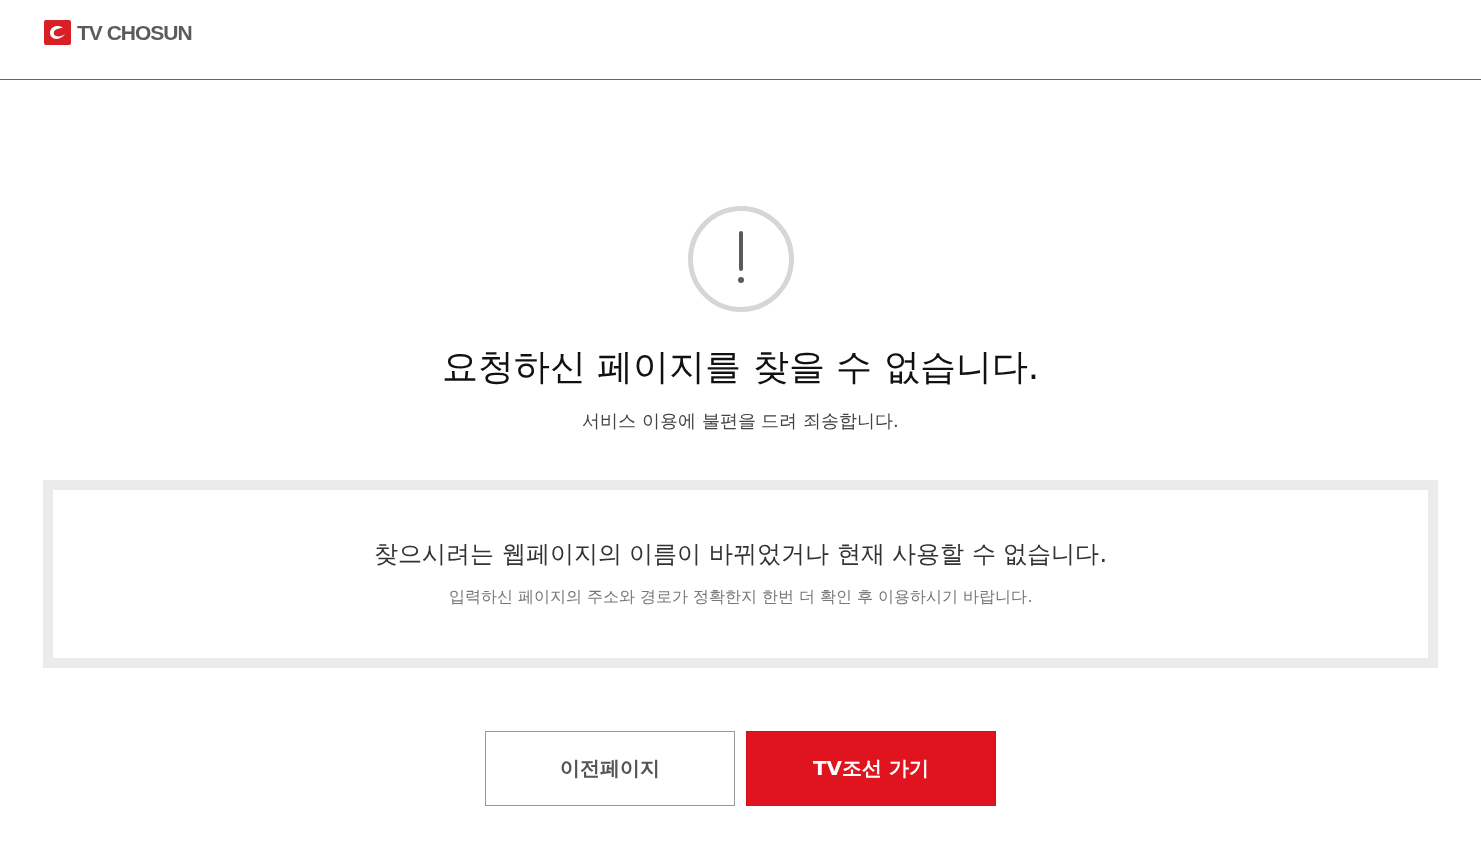 Image resolution: width=1481 pixels, height=848 pixels. I want to click on error-title: 요청하신 페이지를 찾을 수 없습니다., so click(740, 366).